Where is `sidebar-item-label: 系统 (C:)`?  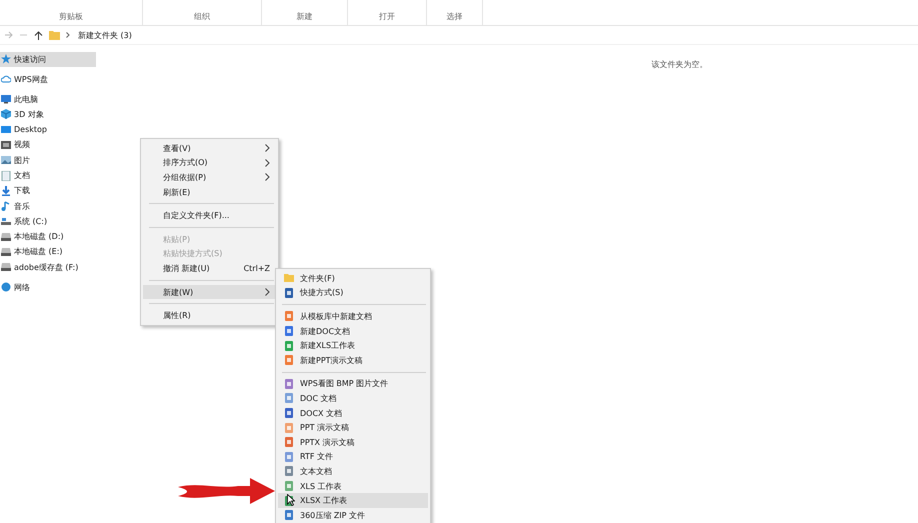
sidebar-item-label: 系统 (C:) is located at coordinates (31, 221).